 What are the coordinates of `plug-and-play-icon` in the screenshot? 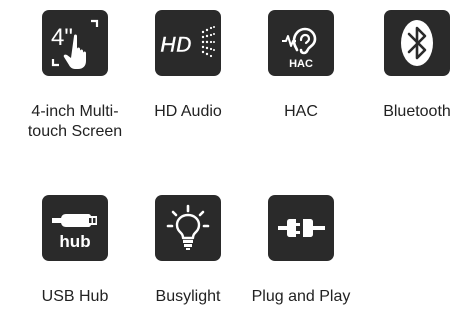 It's located at (301, 228).